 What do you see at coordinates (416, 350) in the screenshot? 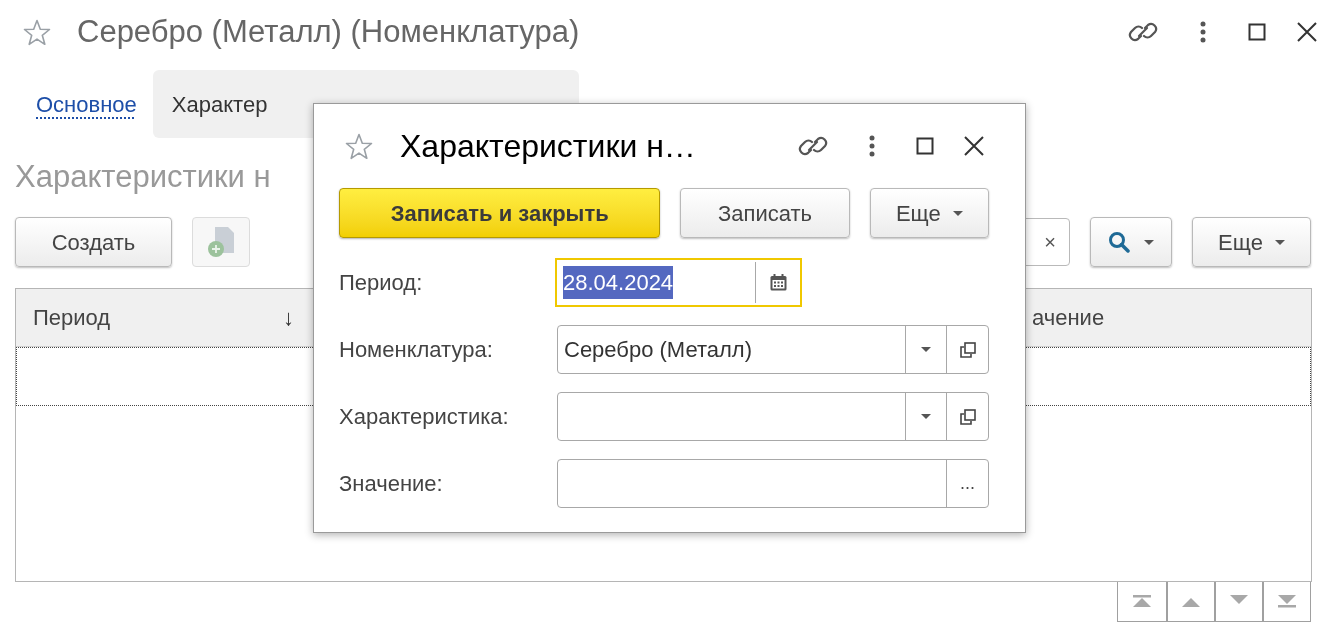
I see `field-label: Номенклатура:` at bounding box center [416, 350].